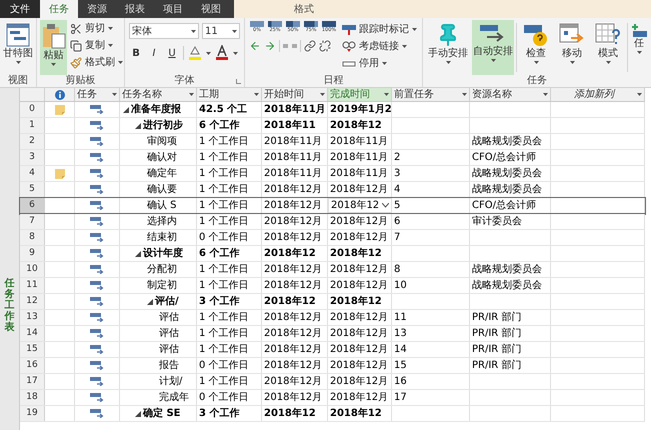 Image resolution: width=651 pixels, height=430 pixels. I want to click on column-header: 任务, so click(97, 94).